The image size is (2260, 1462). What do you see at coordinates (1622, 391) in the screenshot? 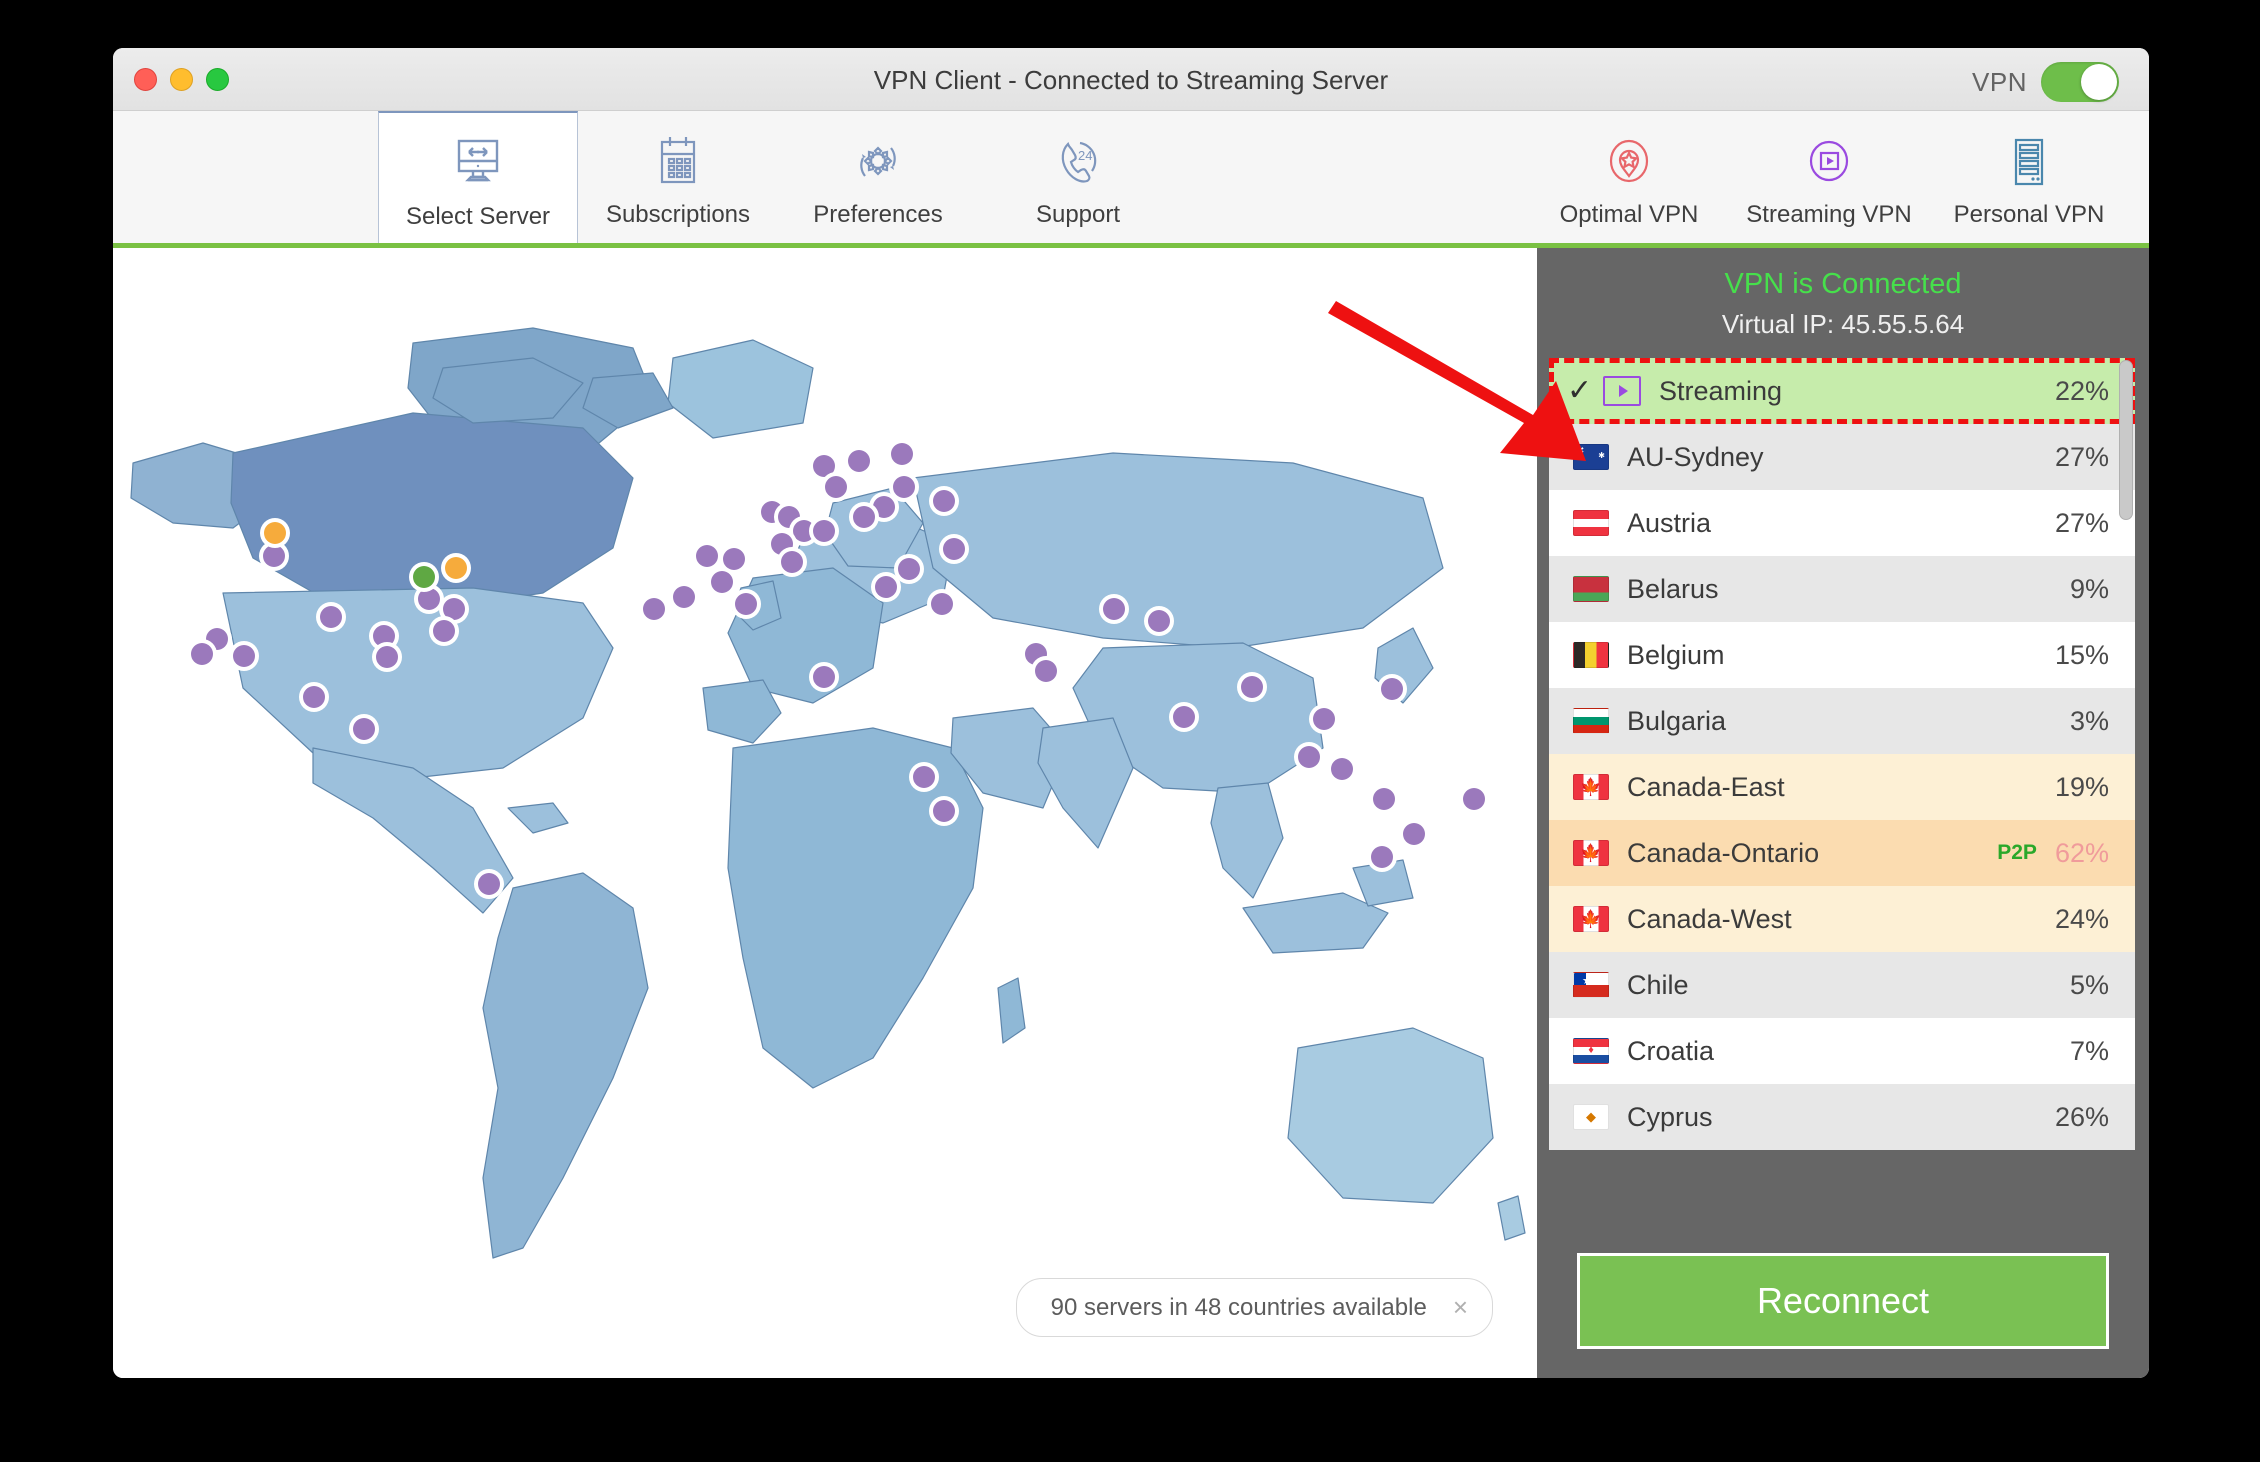
I see `play-box-icon` at bounding box center [1622, 391].